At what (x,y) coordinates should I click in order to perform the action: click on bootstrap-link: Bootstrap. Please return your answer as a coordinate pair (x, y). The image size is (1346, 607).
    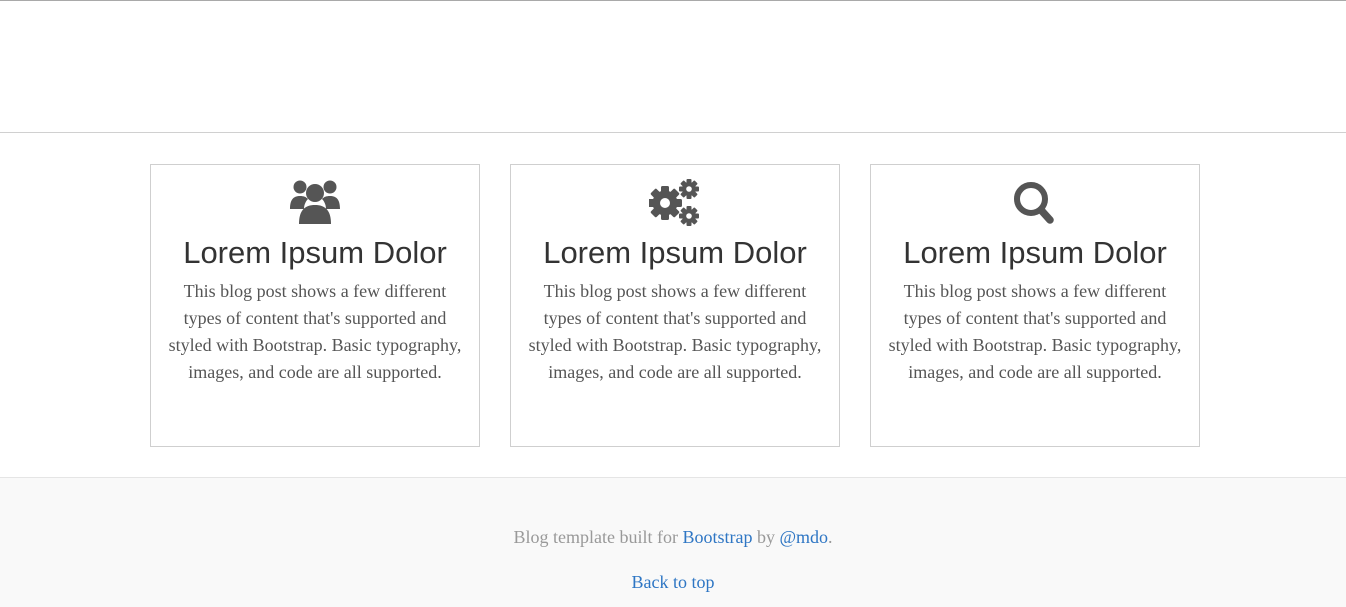
    Looking at the image, I should click on (717, 537).